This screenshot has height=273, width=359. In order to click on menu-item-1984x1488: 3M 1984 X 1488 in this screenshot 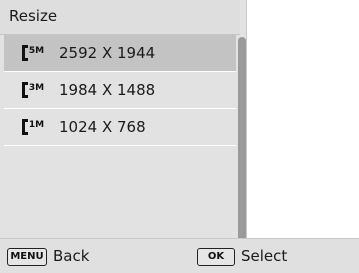, I will do `click(120, 90)`.